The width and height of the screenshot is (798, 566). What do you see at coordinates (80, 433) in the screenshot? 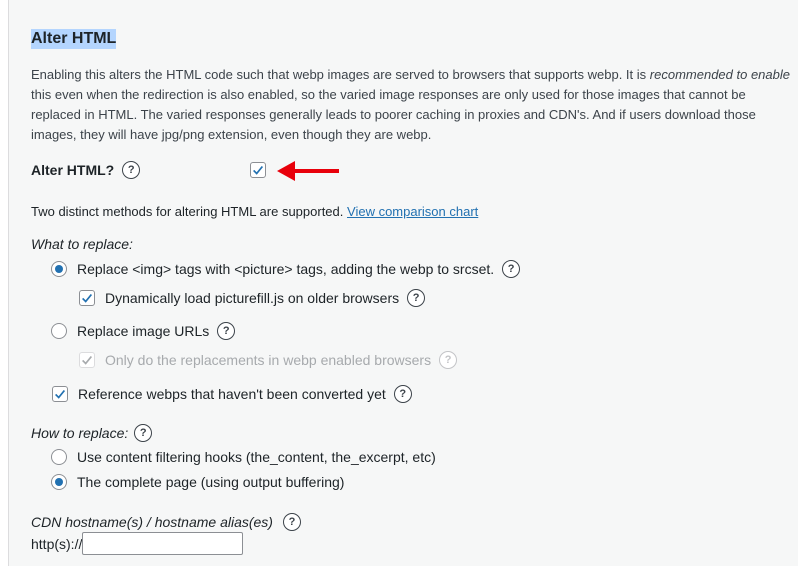
I see `how-to-replace-label: How to replace:` at bounding box center [80, 433].